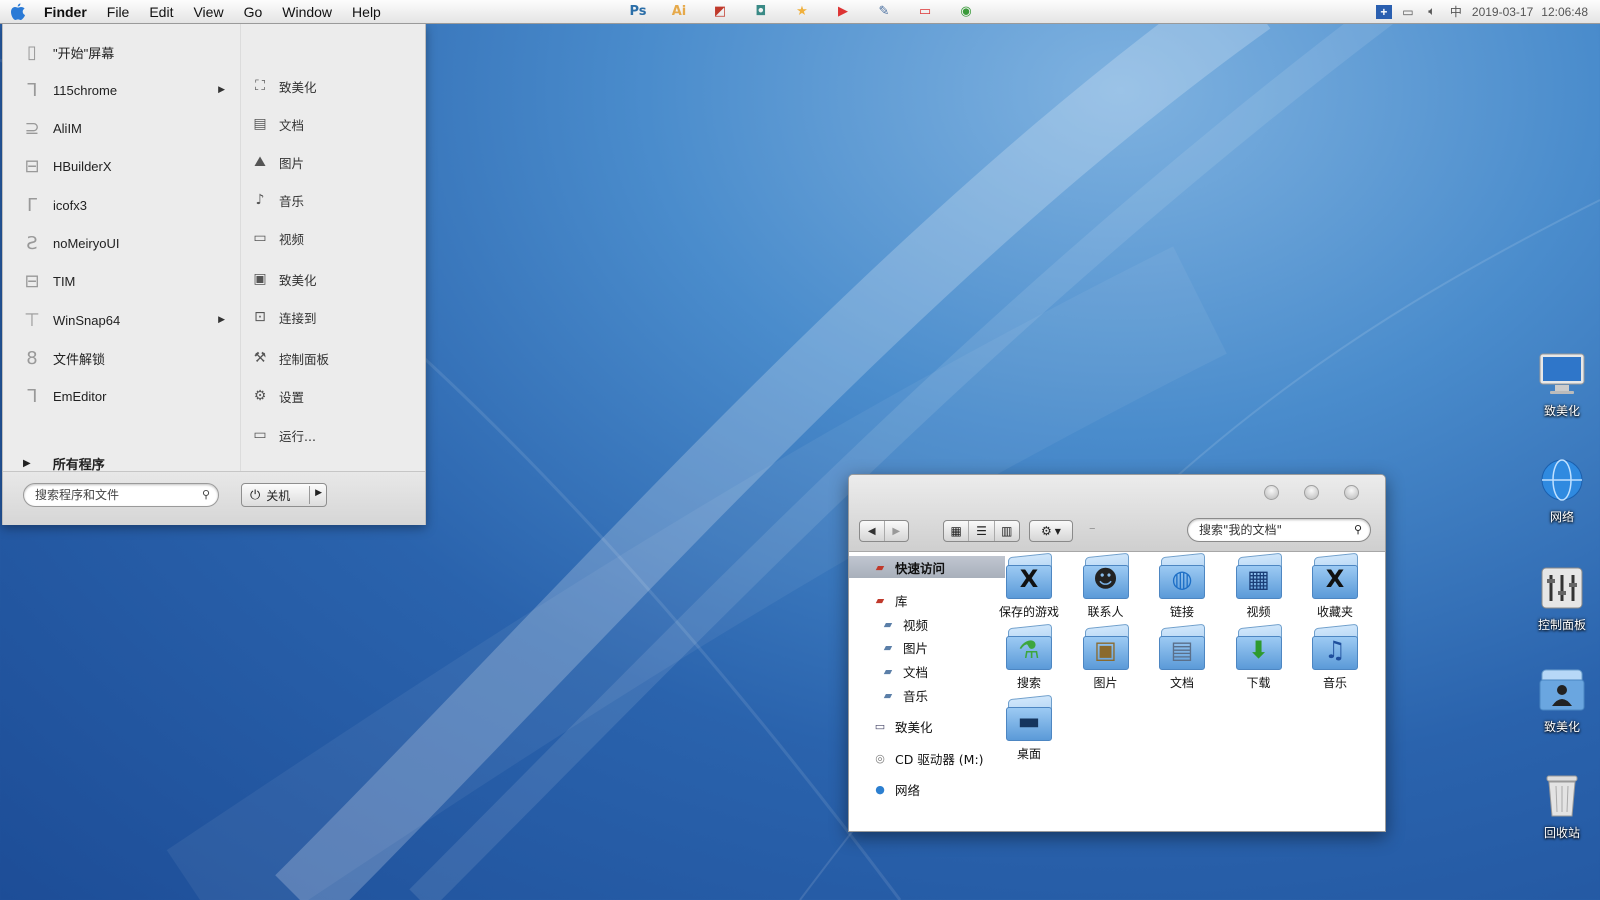  I want to click on start-place-item: ⚙ 设置, so click(333, 396).